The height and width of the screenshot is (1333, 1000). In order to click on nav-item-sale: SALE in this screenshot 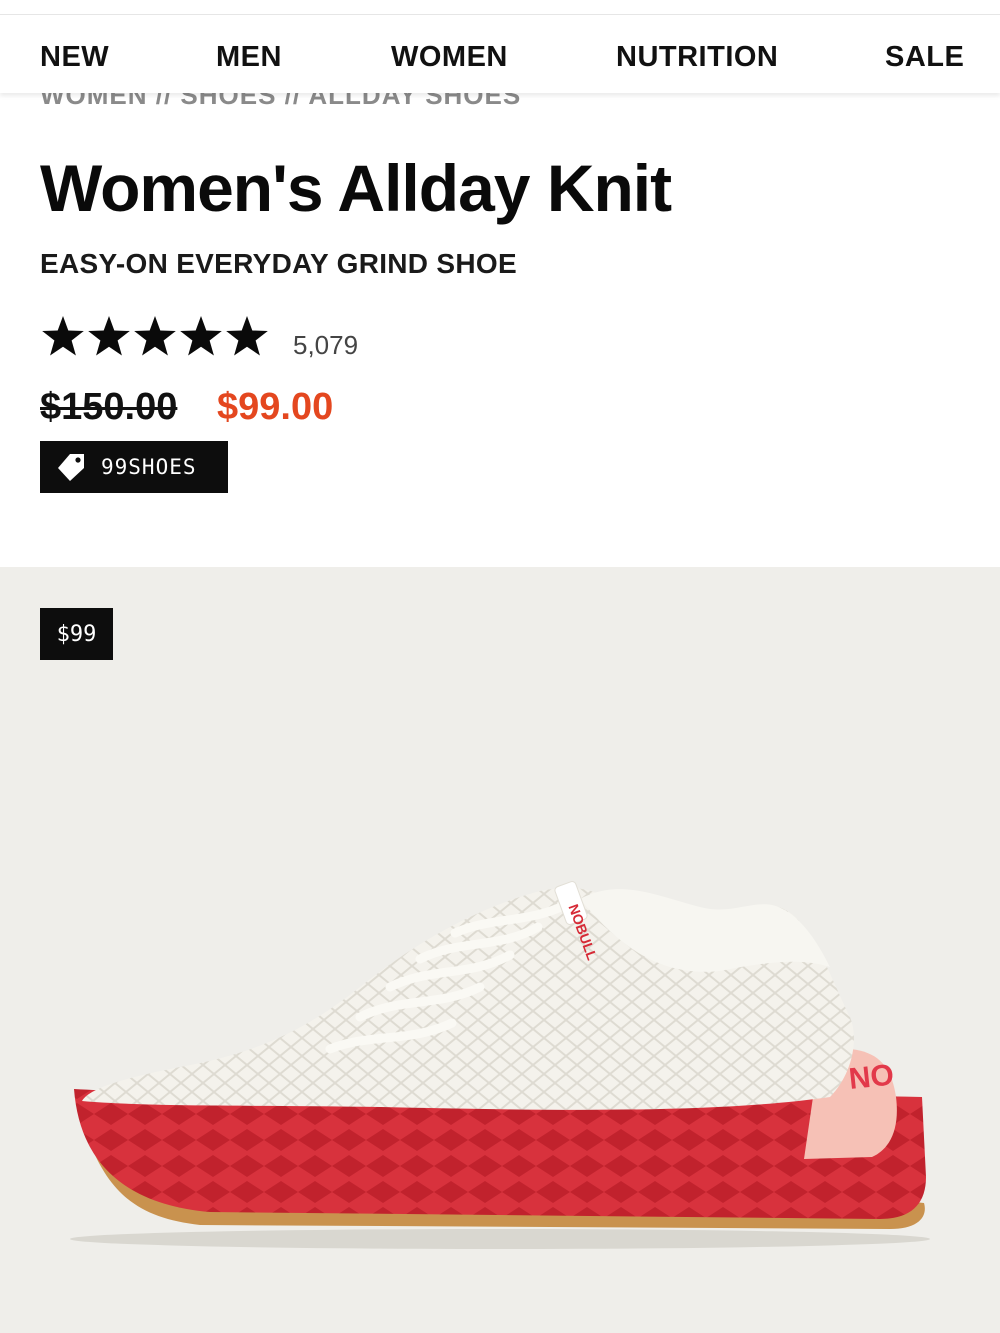, I will do `click(924, 57)`.